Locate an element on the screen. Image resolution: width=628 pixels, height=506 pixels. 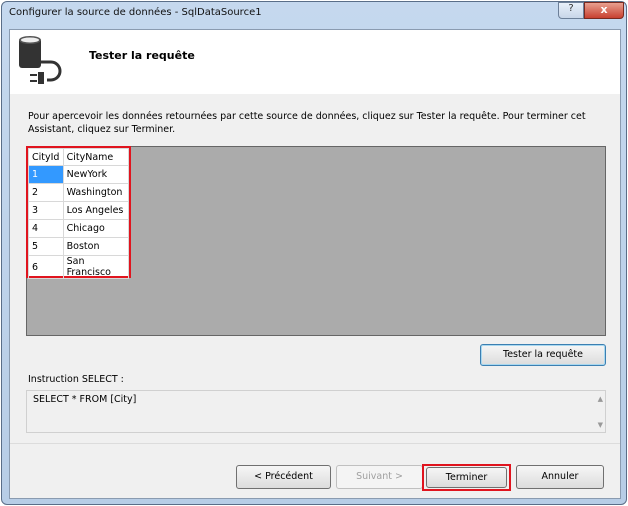
close-button: x is located at coordinates (604, 10).